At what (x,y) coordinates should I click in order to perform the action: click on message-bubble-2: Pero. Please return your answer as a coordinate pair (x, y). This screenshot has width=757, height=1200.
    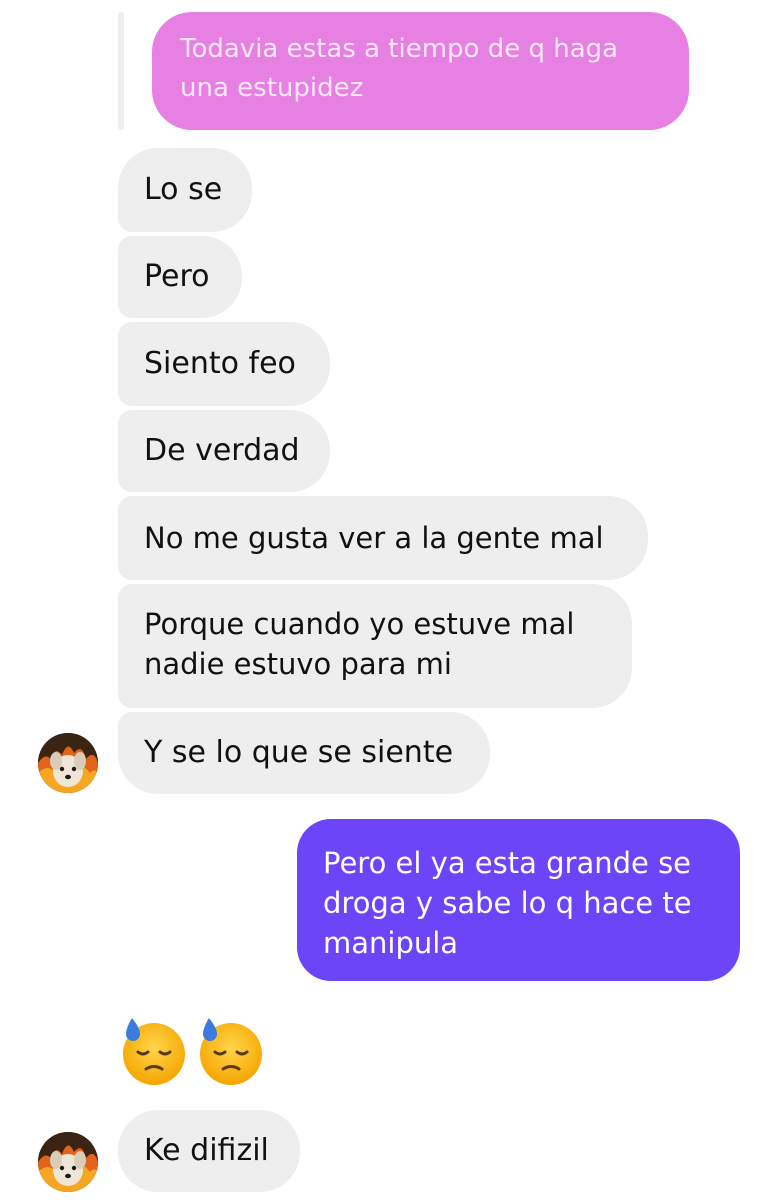
    Looking at the image, I should click on (180, 277).